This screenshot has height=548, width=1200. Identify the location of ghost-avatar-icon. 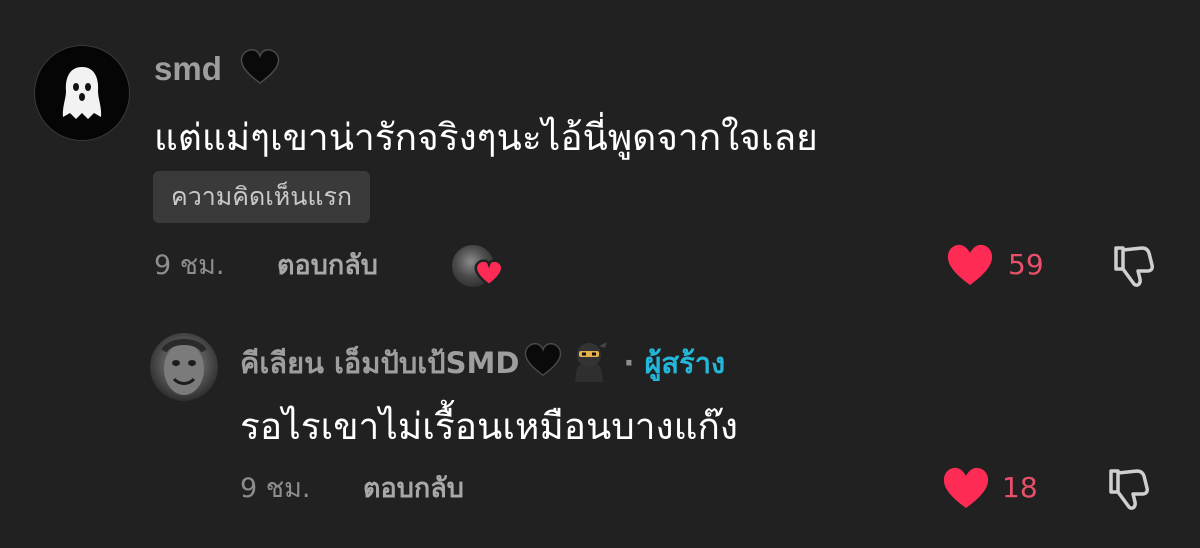
(82, 93).